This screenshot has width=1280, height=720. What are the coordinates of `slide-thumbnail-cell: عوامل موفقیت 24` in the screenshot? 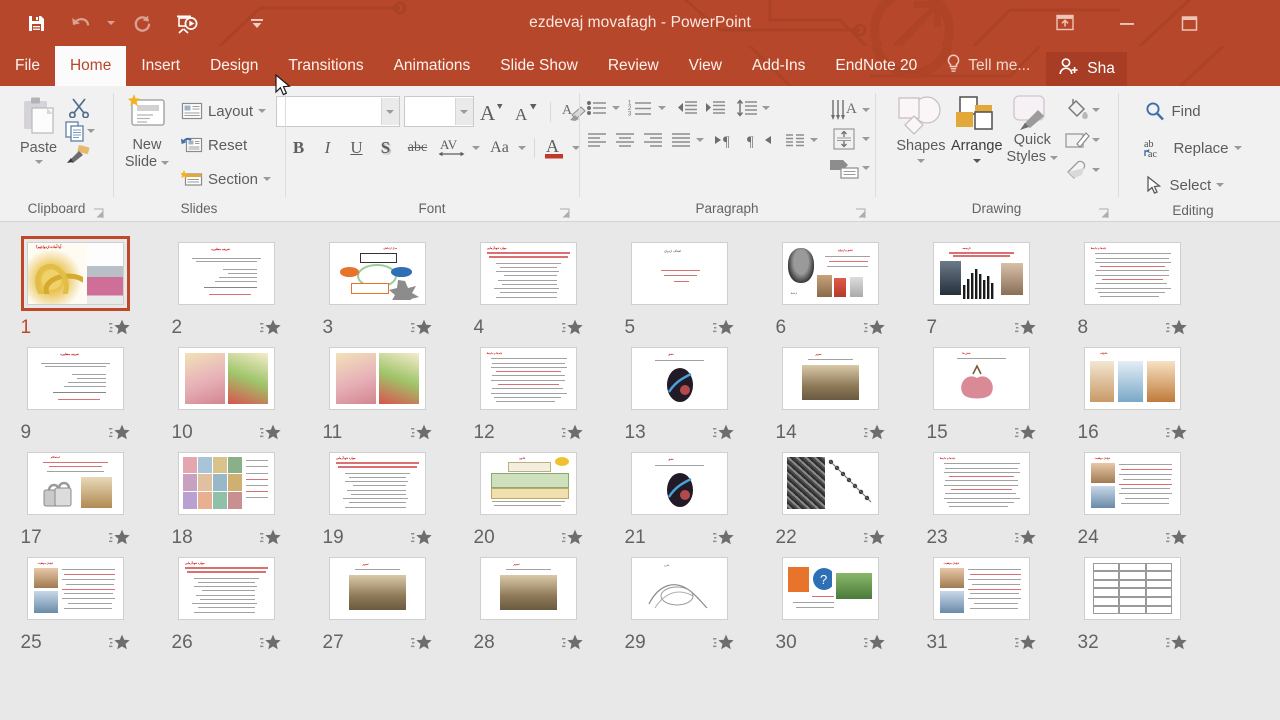 It's located at (1132, 498).